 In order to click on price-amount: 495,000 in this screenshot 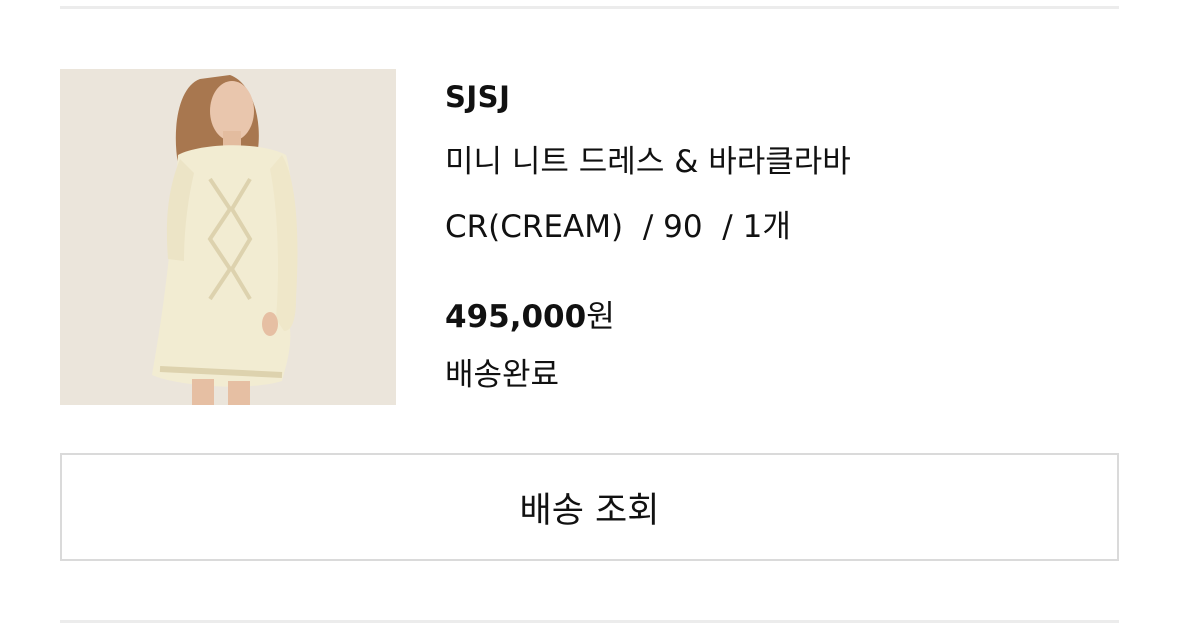, I will do `click(516, 317)`.